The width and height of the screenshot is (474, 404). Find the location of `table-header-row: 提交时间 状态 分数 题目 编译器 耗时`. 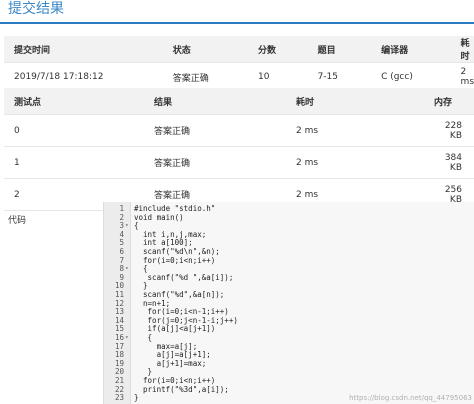

table-header-row: 提交时间 状态 分数 题目 编译器 耗时 is located at coordinates (239, 49).